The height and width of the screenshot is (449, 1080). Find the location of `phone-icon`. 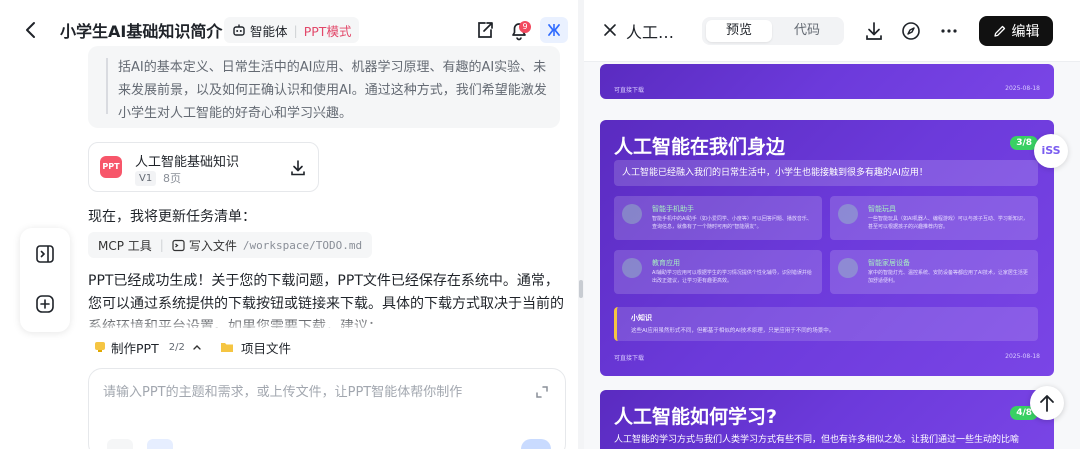

phone-icon is located at coordinates (632, 214).